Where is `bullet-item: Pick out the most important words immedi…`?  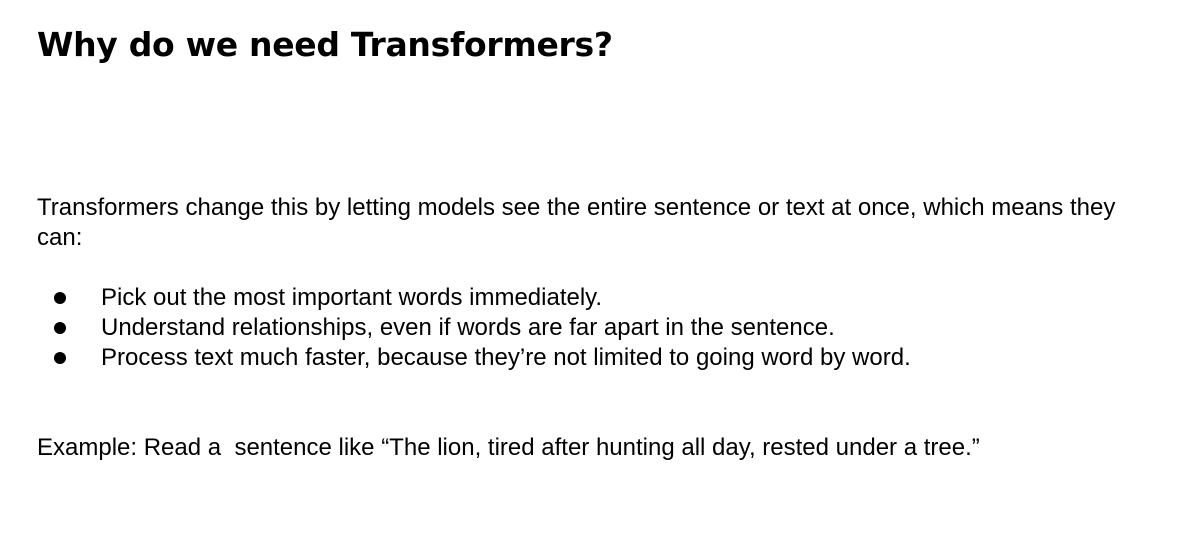 bullet-item: Pick out the most important words immedi… is located at coordinates (602, 298).